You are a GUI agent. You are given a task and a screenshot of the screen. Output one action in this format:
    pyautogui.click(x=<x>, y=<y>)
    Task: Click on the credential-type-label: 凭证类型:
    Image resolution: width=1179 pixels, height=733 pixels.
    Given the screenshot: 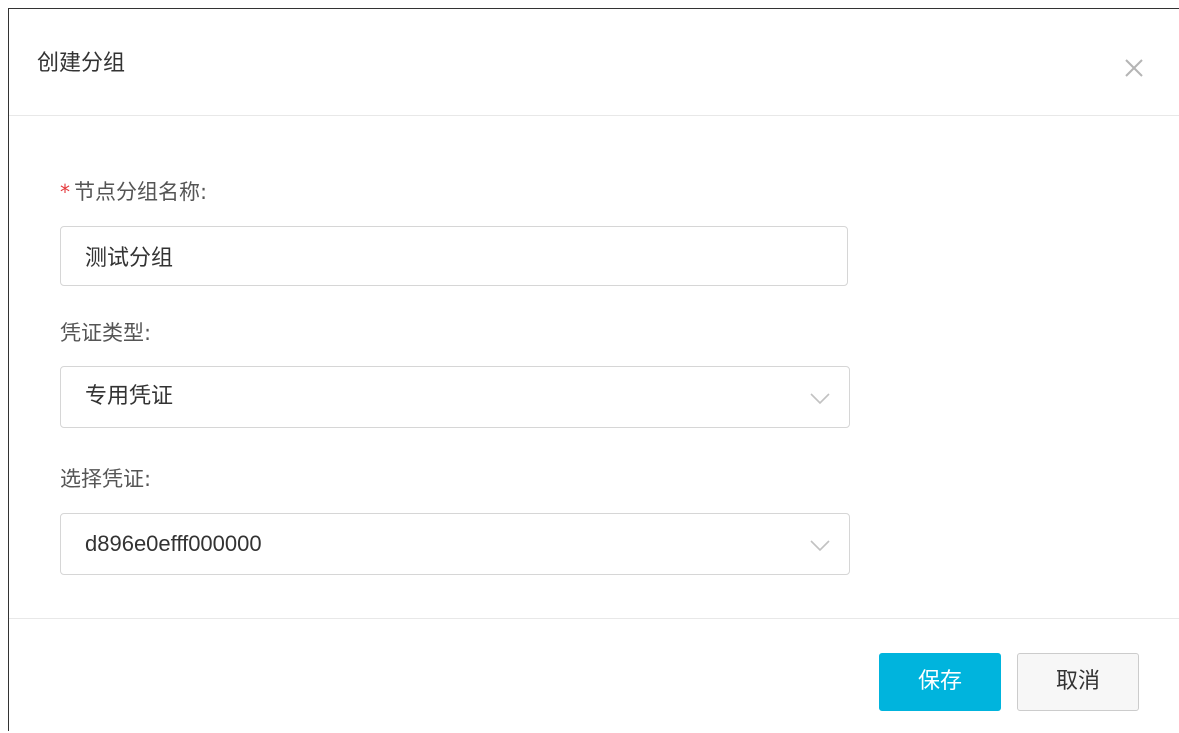 What is the action you would take?
    pyautogui.click(x=106, y=333)
    